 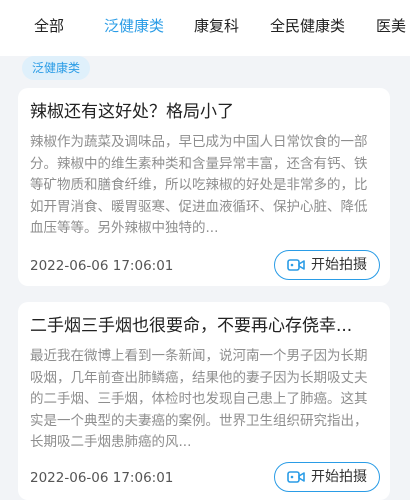 I want to click on filter-chip: 泛健康类, so click(x=56, y=68).